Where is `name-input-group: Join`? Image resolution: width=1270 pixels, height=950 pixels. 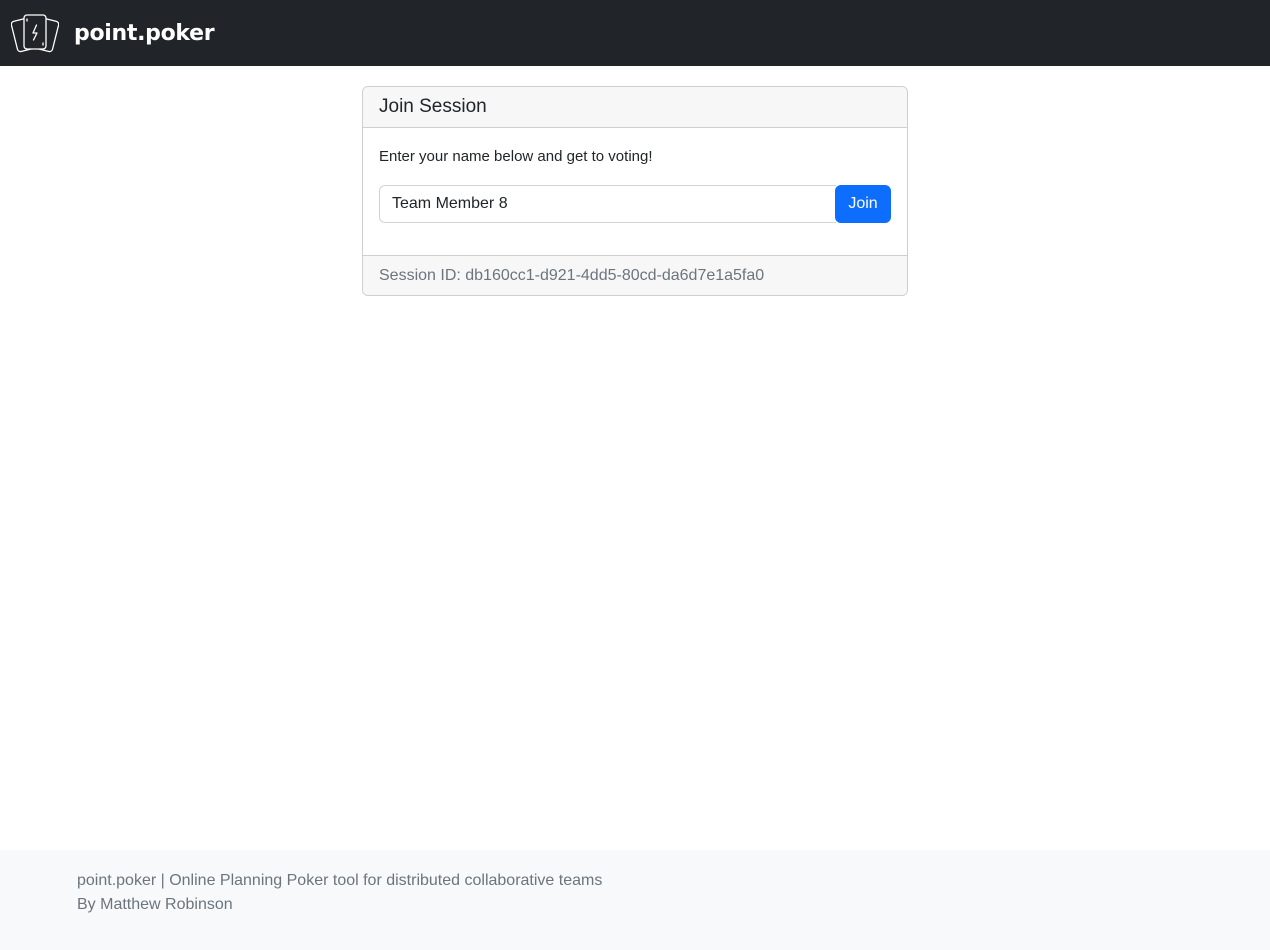 name-input-group: Join is located at coordinates (635, 204).